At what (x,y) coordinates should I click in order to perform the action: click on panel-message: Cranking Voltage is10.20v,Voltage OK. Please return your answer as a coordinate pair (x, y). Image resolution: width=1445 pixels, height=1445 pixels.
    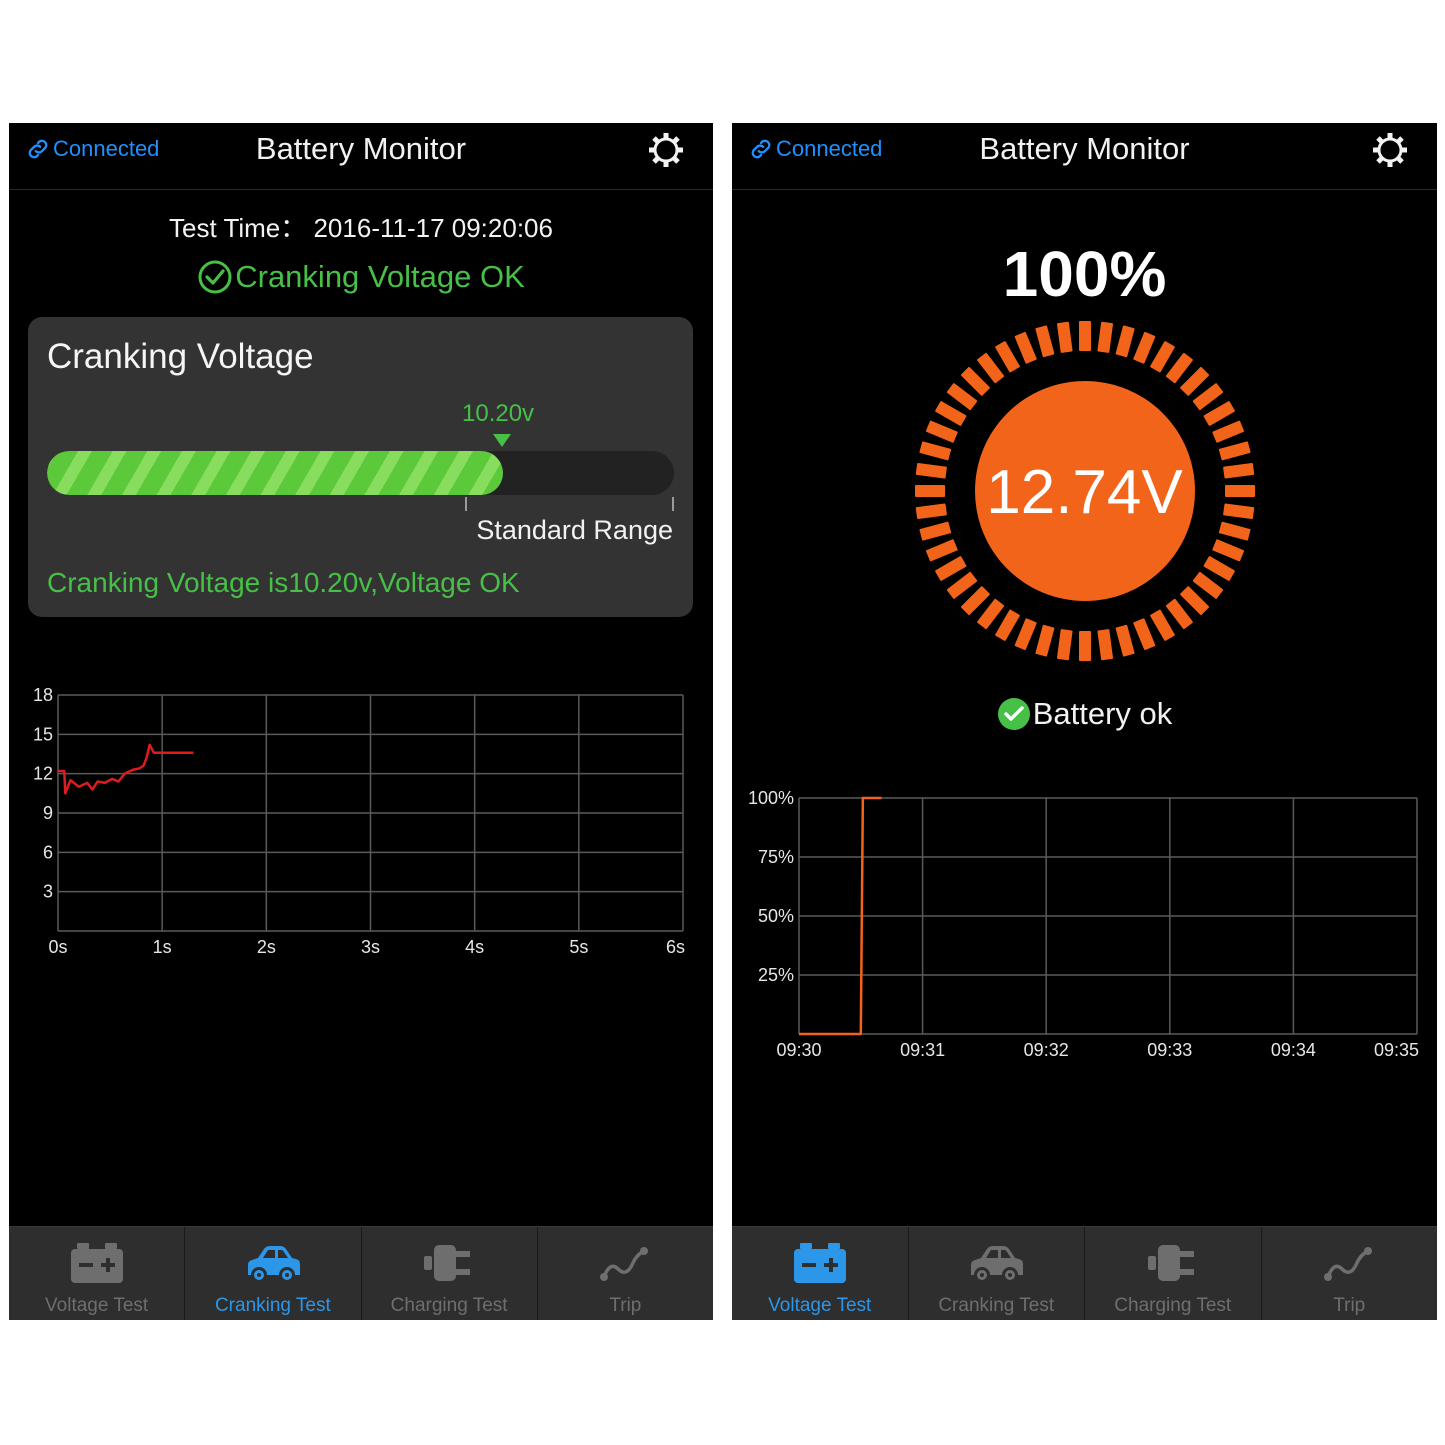
    Looking at the image, I should click on (283, 582).